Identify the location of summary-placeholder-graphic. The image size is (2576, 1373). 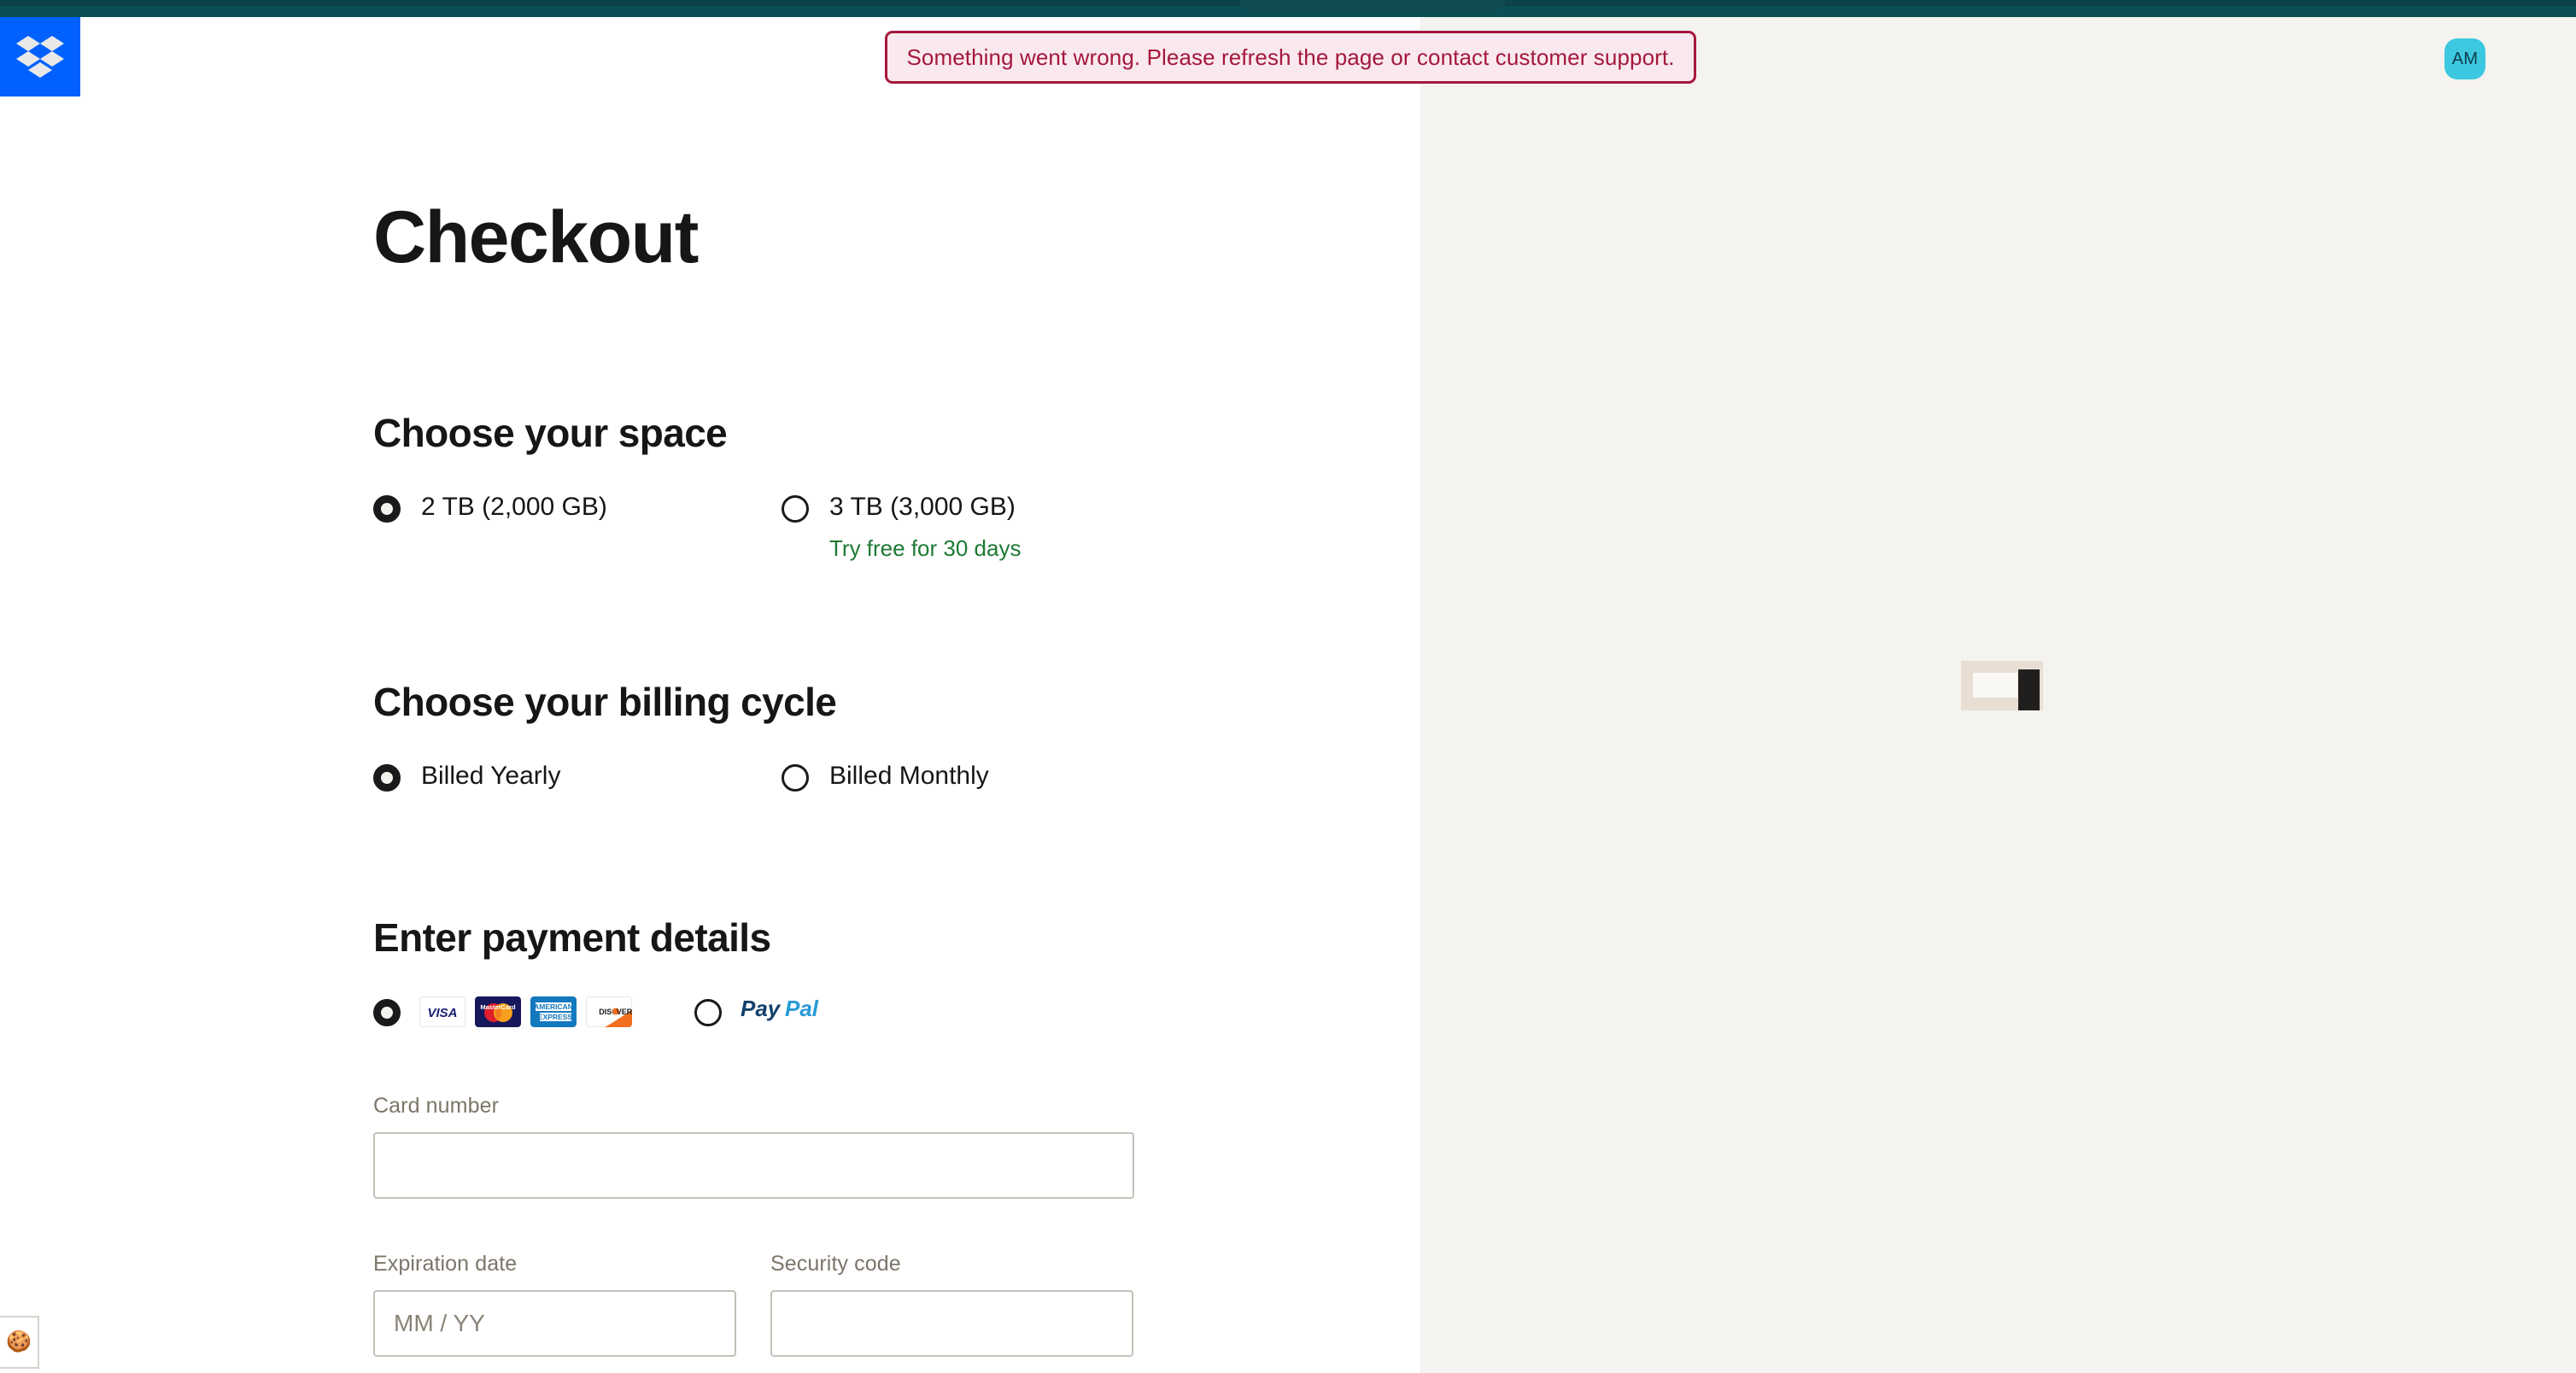
(2002, 685).